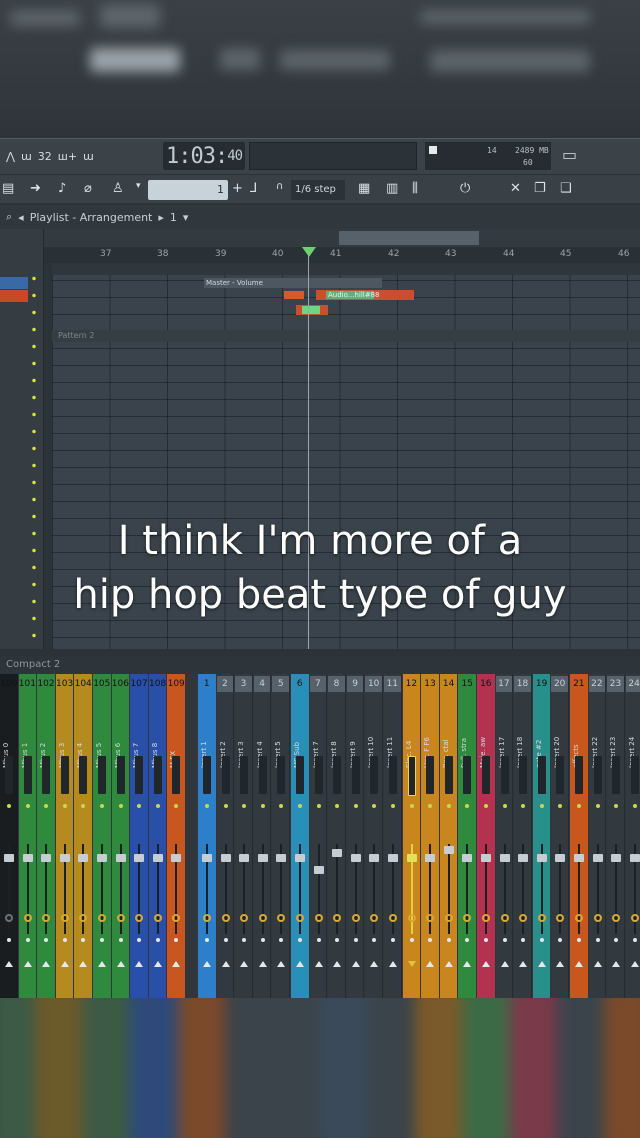  Describe the element at coordinates (161, 217) in the screenshot. I see `arrangement-chevron-icon: ▸` at that location.